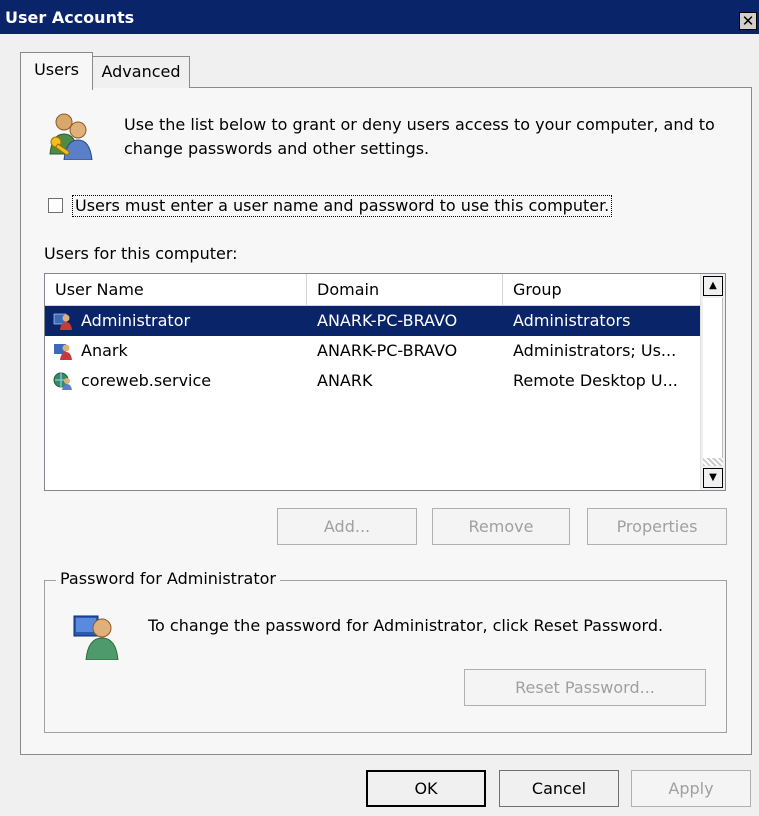 This screenshot has height=816, width=759. I want to click on scroll-down-icon: ▼, so click(713, 477).